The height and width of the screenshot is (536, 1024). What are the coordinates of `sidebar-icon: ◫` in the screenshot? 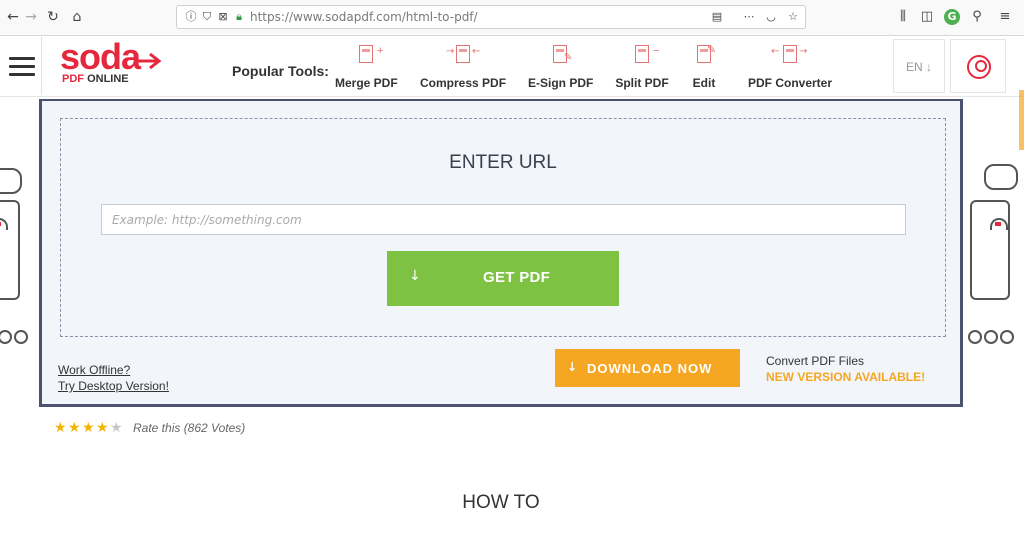 It's located at (927, 17).